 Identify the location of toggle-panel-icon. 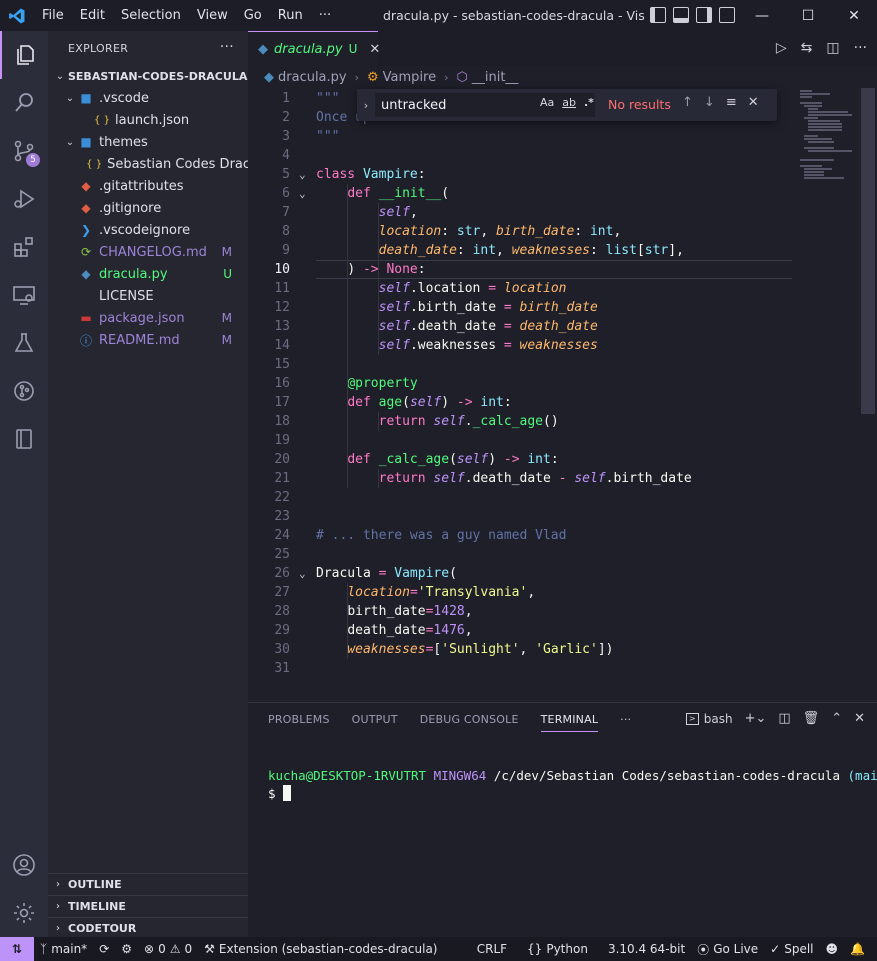
(681, 15).